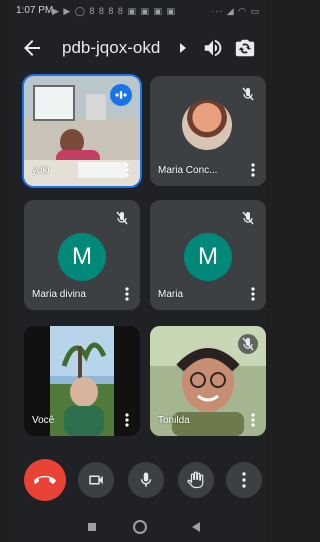 The width and height of the screenshot is (320, 542). What do you see at coordinates (82, 131) in the screenshot?
I see `participant-tile-yuki: yuki` at bounding box center [82, 131].